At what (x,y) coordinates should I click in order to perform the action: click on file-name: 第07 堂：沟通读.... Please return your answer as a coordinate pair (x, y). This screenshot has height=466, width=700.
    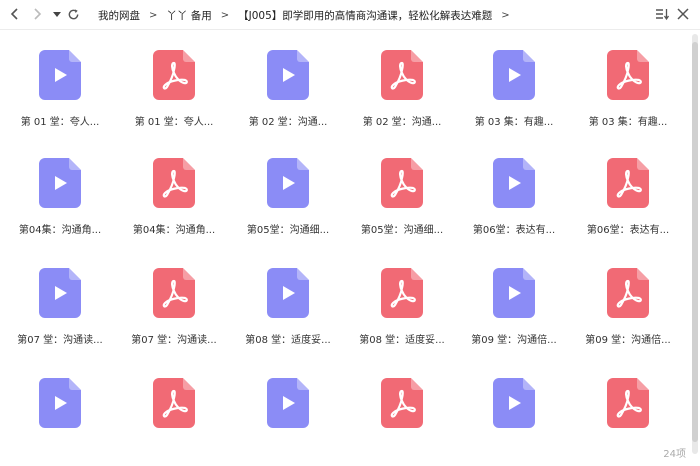
    Looking at the image, I should click on (174, 340).